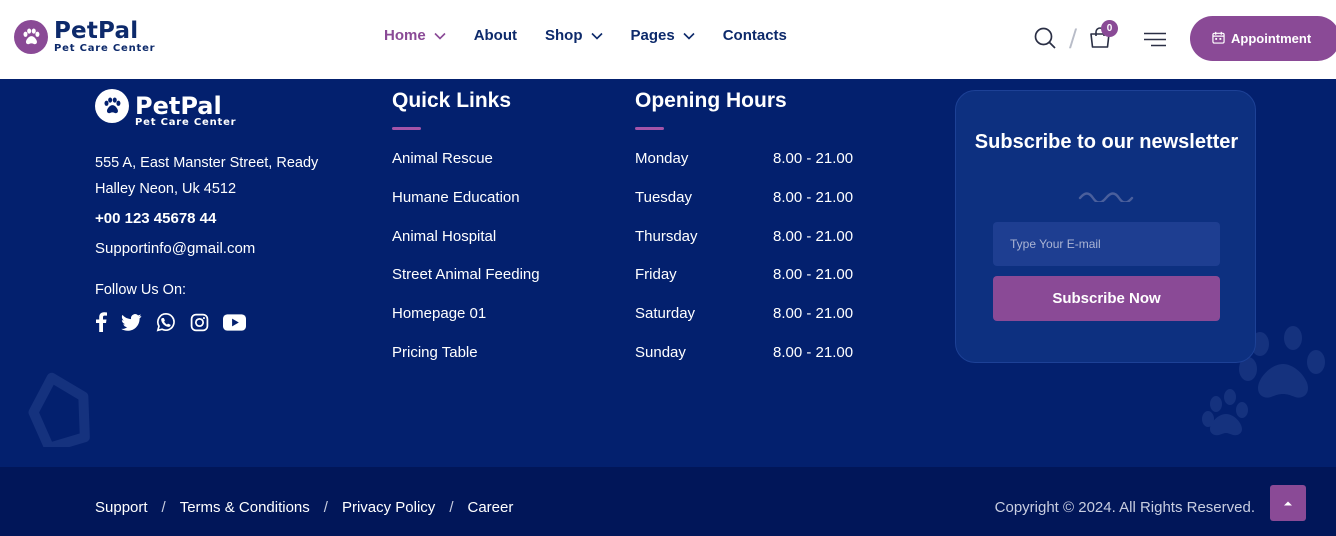 The width and height of the screenshot is (1336, 536). I want to click on appointment-label: Appointment, so click(1271, 38).